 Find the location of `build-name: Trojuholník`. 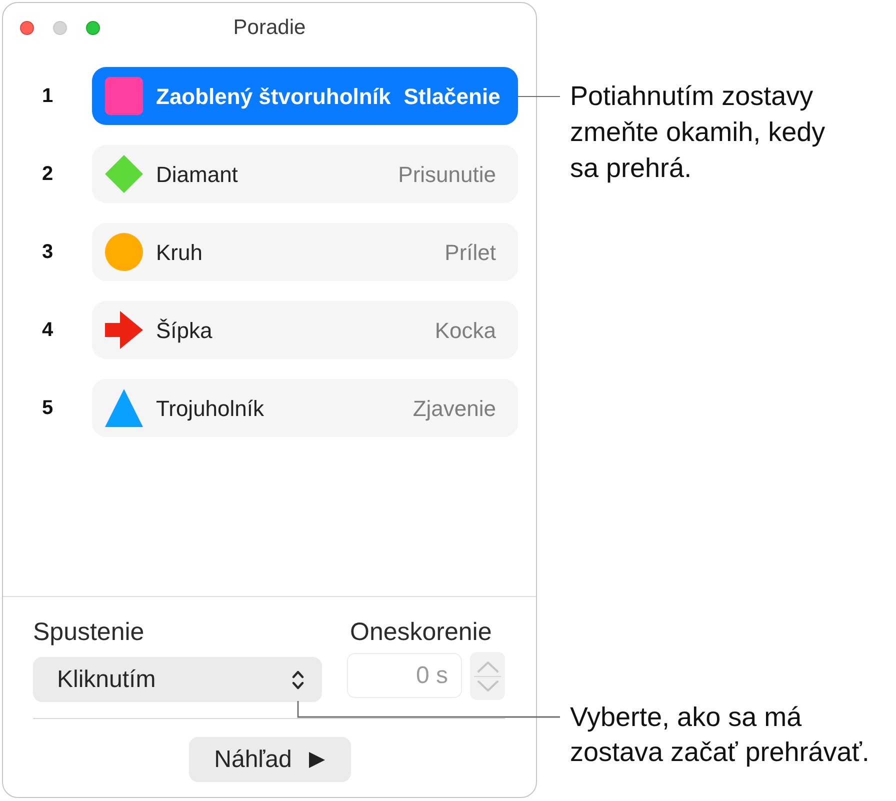

build-name: Trojuholník is located at coordinates (211, 408).